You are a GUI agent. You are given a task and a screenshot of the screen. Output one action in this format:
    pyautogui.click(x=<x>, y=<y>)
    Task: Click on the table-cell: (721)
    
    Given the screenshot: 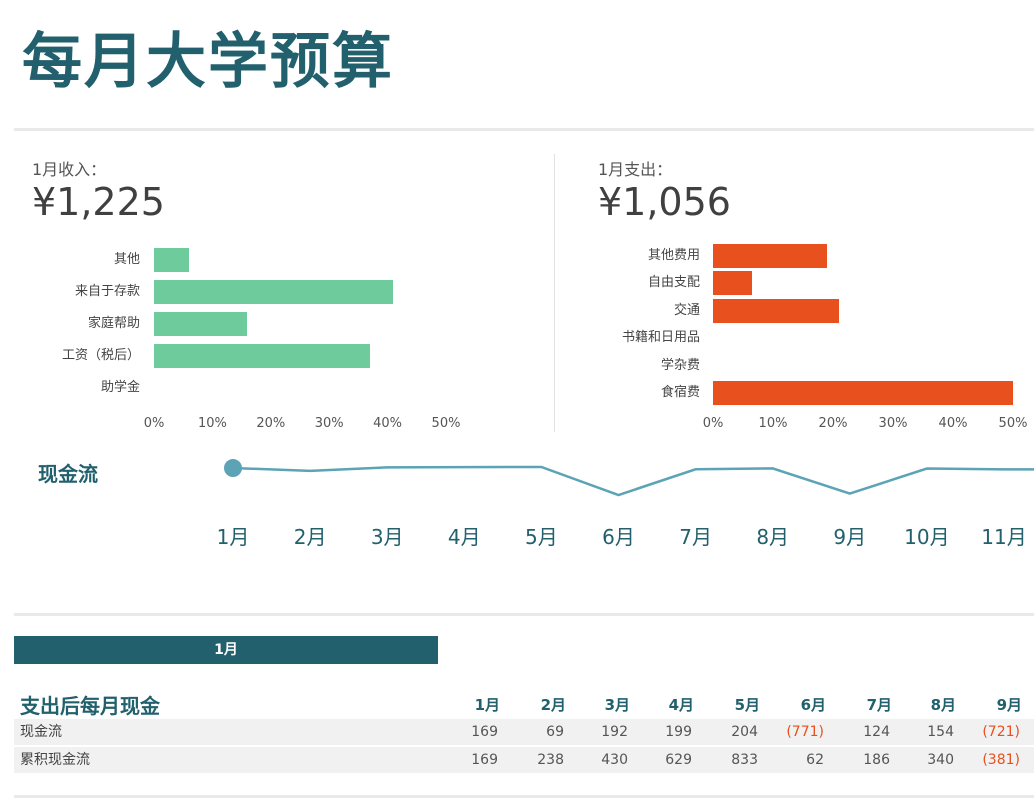 What is the action you would take?
    pyautogui.click(x=1001, y=732)
    